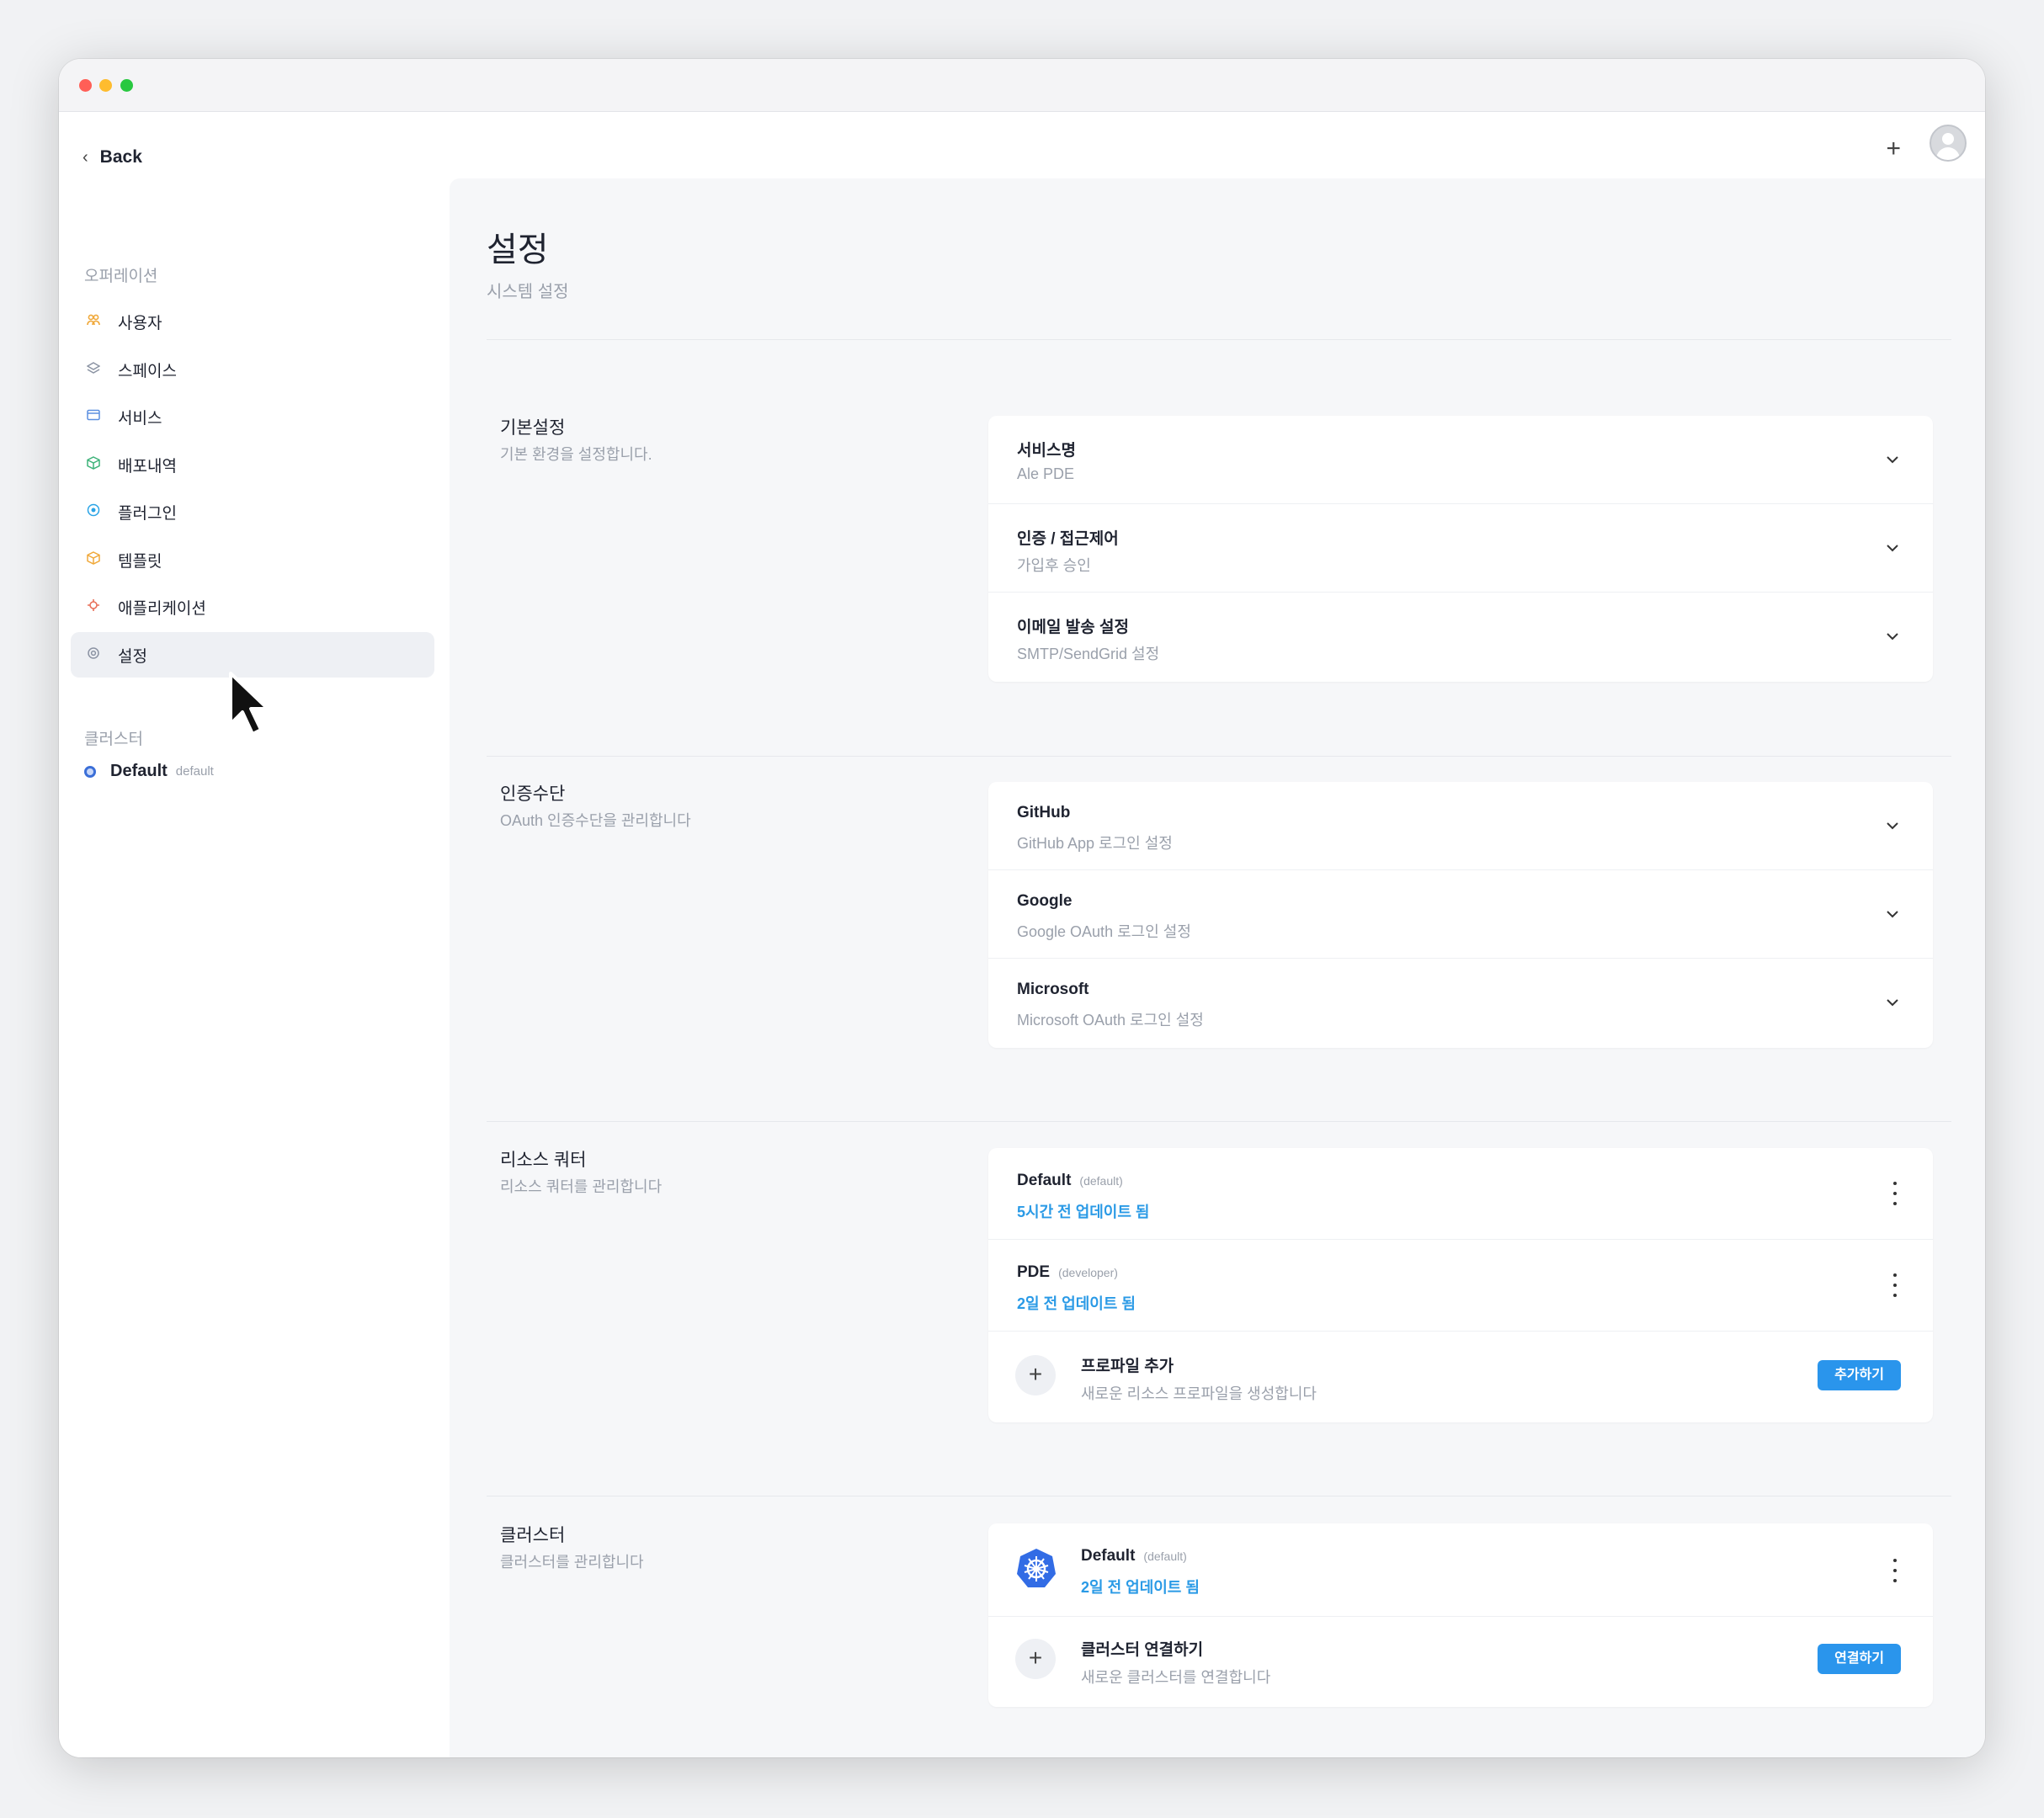 The width and height of the screenshot is (2044, 1818). What do you see at coordinates (93, 321) in the screenshot?
I see `users-icon` at bounding box center [93, 321].